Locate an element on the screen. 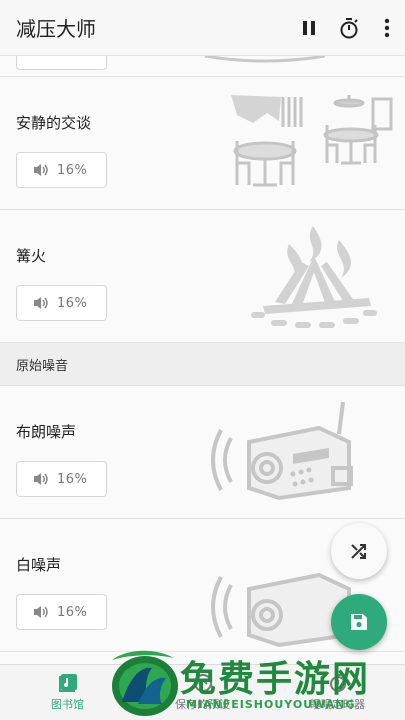 The width and height of the screenshot is (405, 720). partial-illustration is located at coordinates (265, 59).